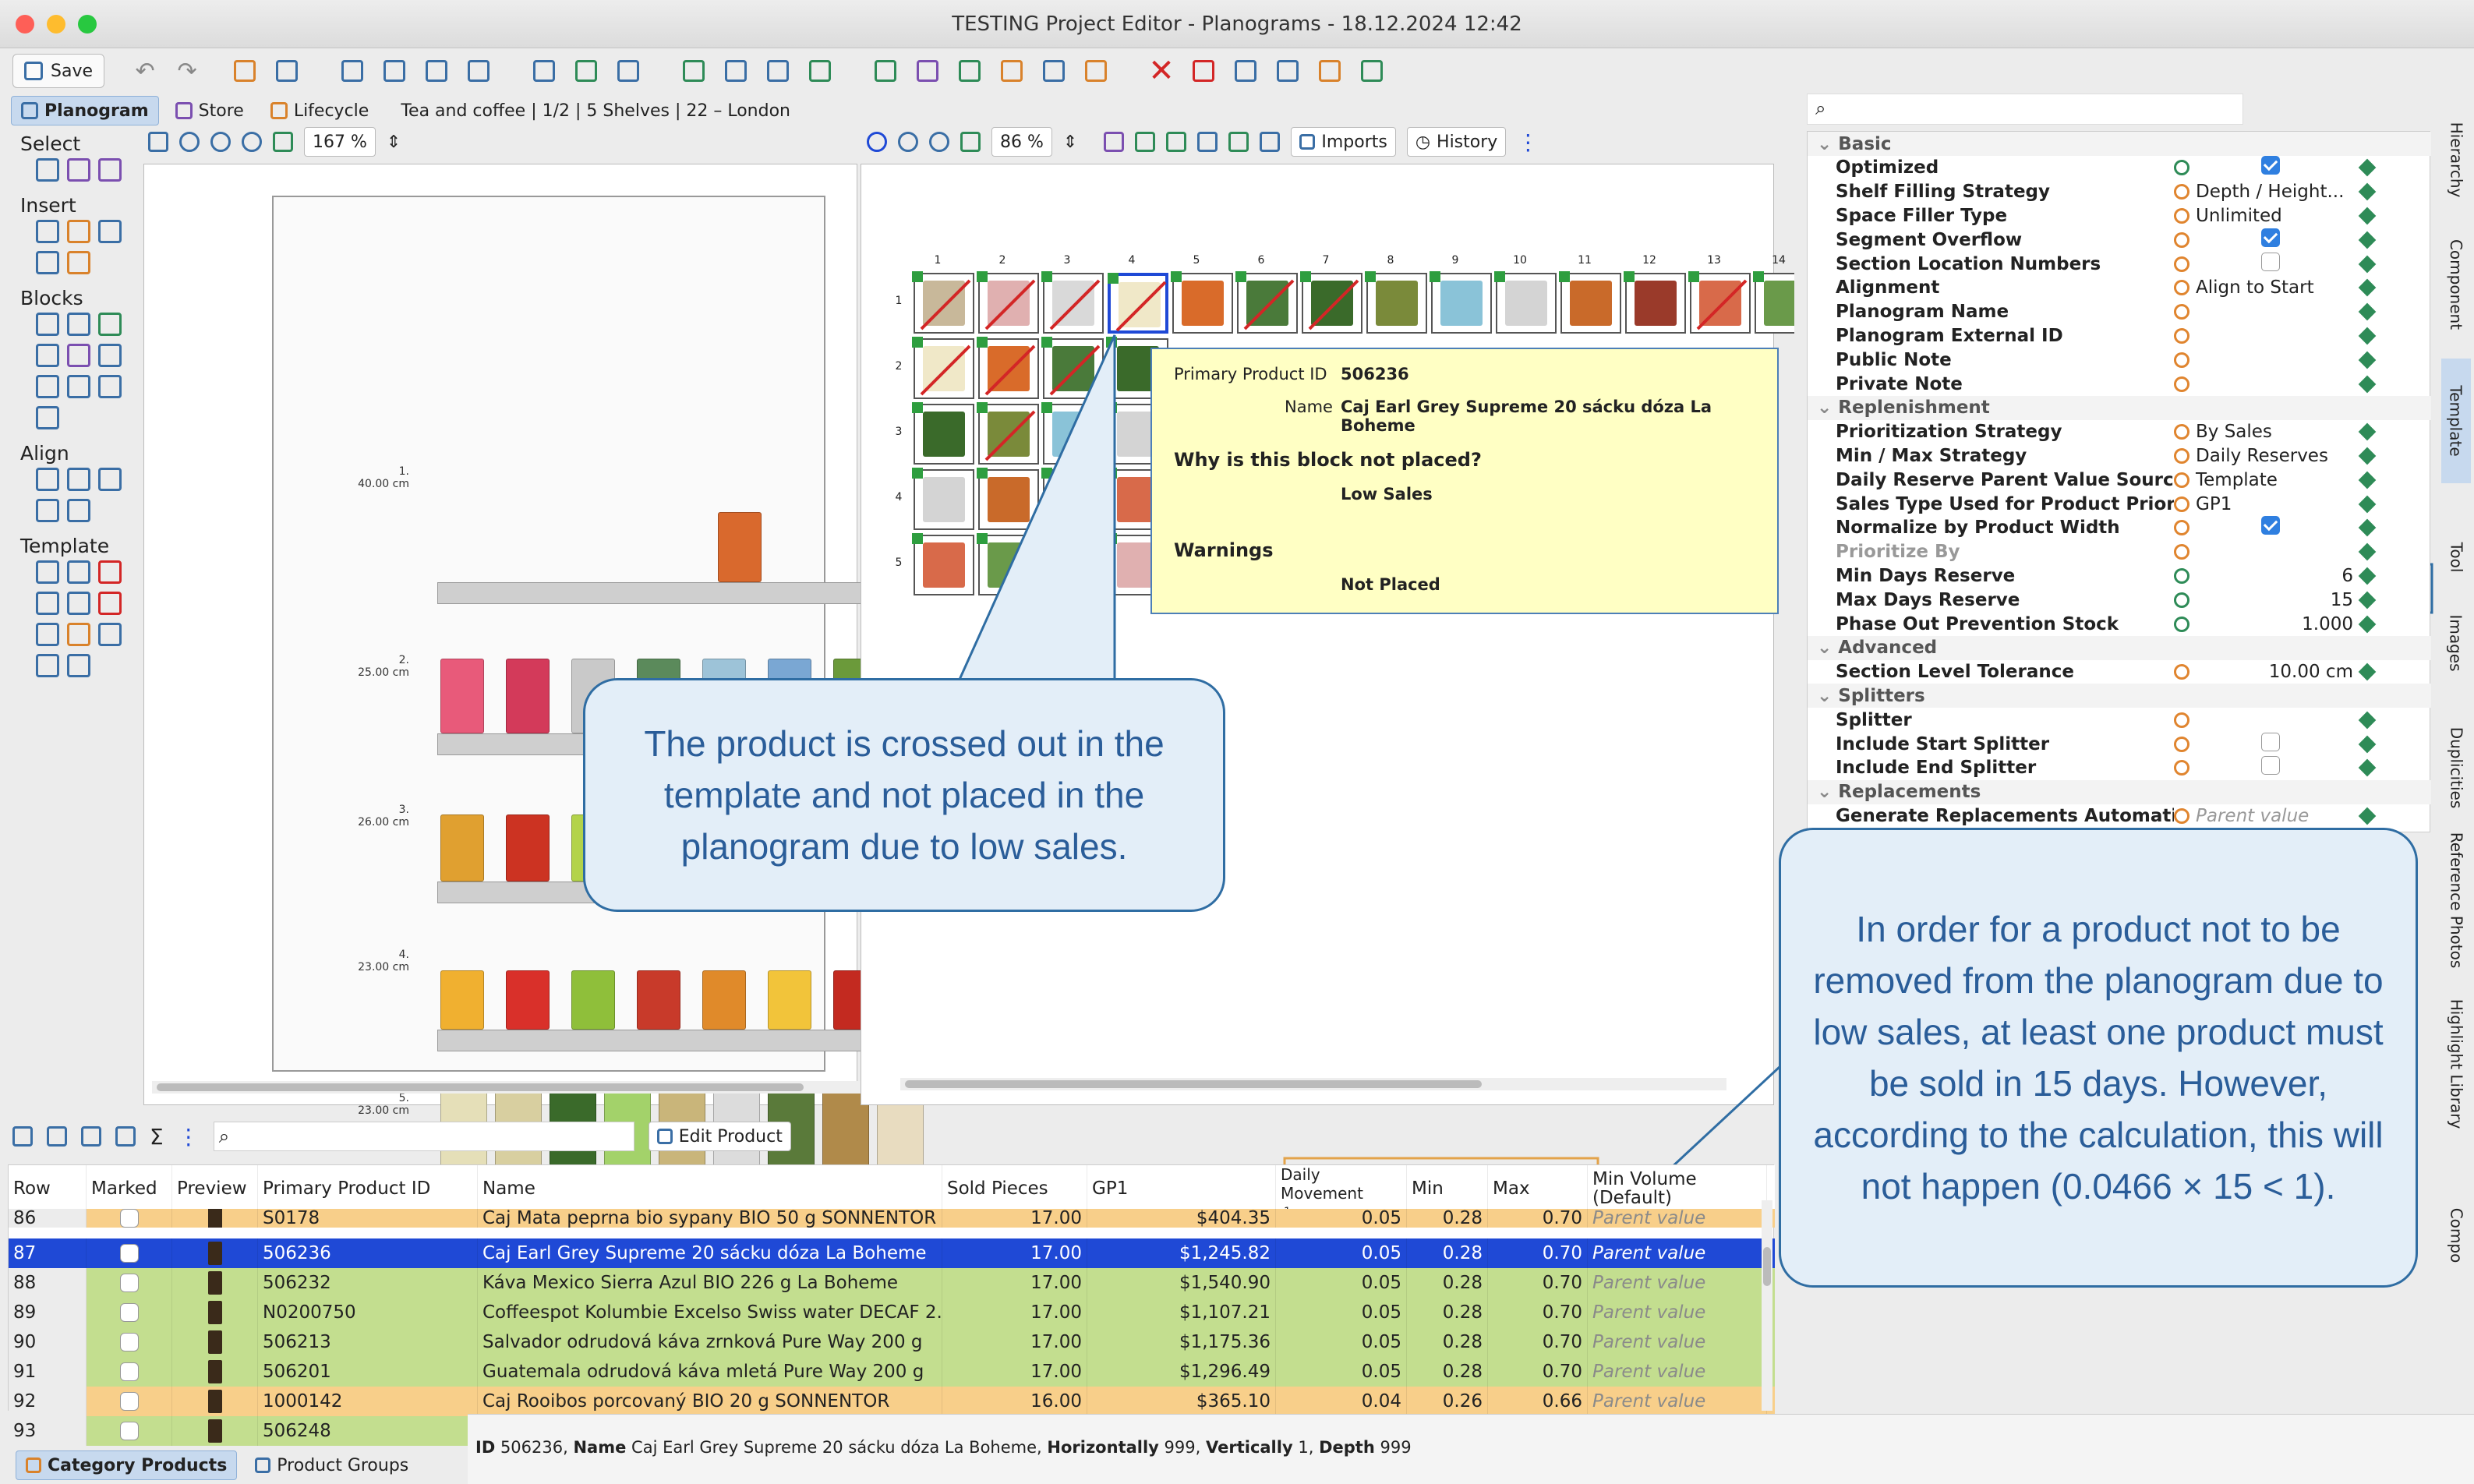  I want to click on column-header: Marked, so click(129, 1188).